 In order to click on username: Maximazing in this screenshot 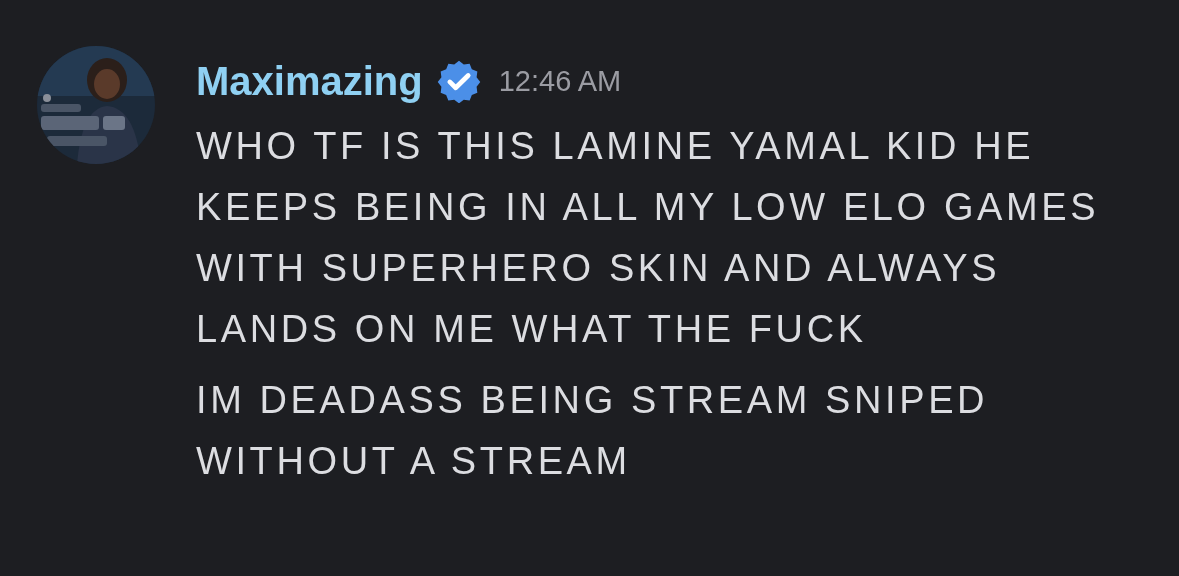, I will do `click(309, 81)`.